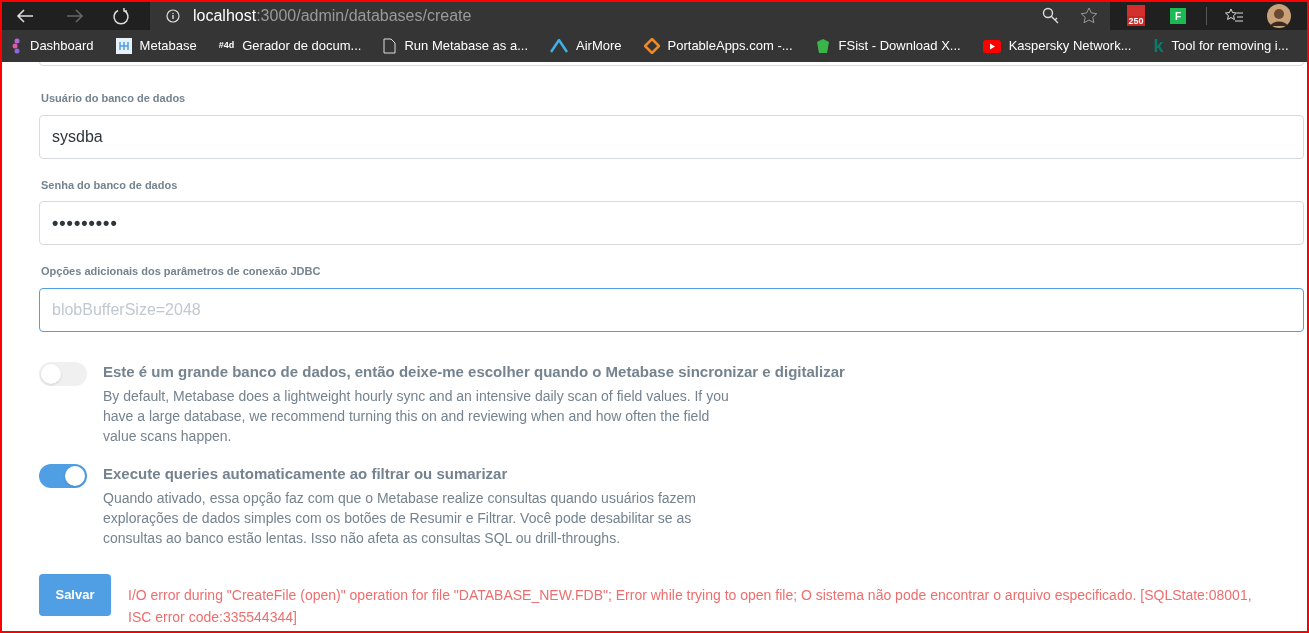 This screenshot has width=1309, height=633. Describe the element at coordinates (1234, 16) in the screenshot. I see `favorites-icon` at that location.